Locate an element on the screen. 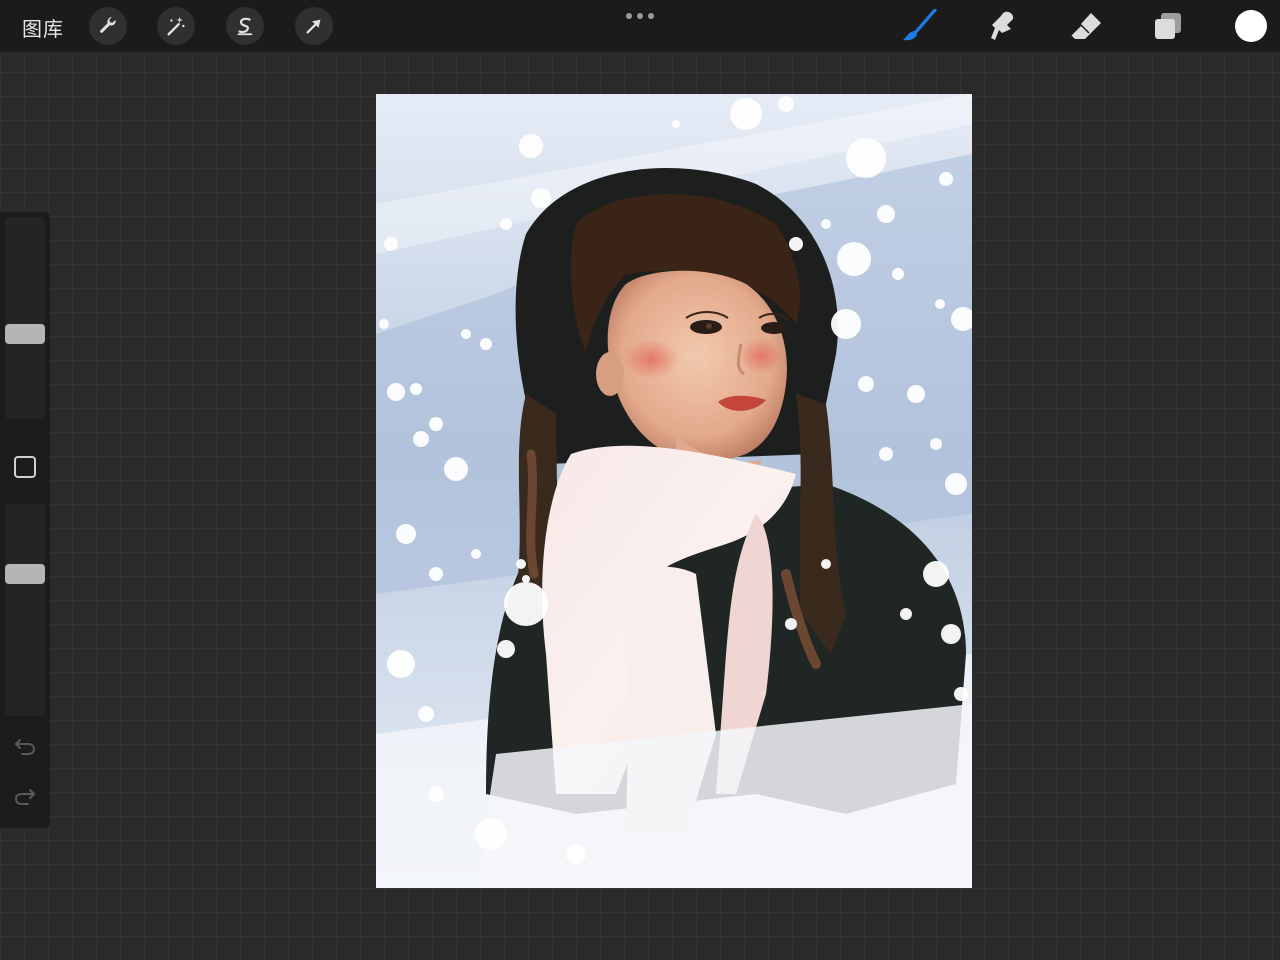  opacity-handle is located at coordinates (25, 573).